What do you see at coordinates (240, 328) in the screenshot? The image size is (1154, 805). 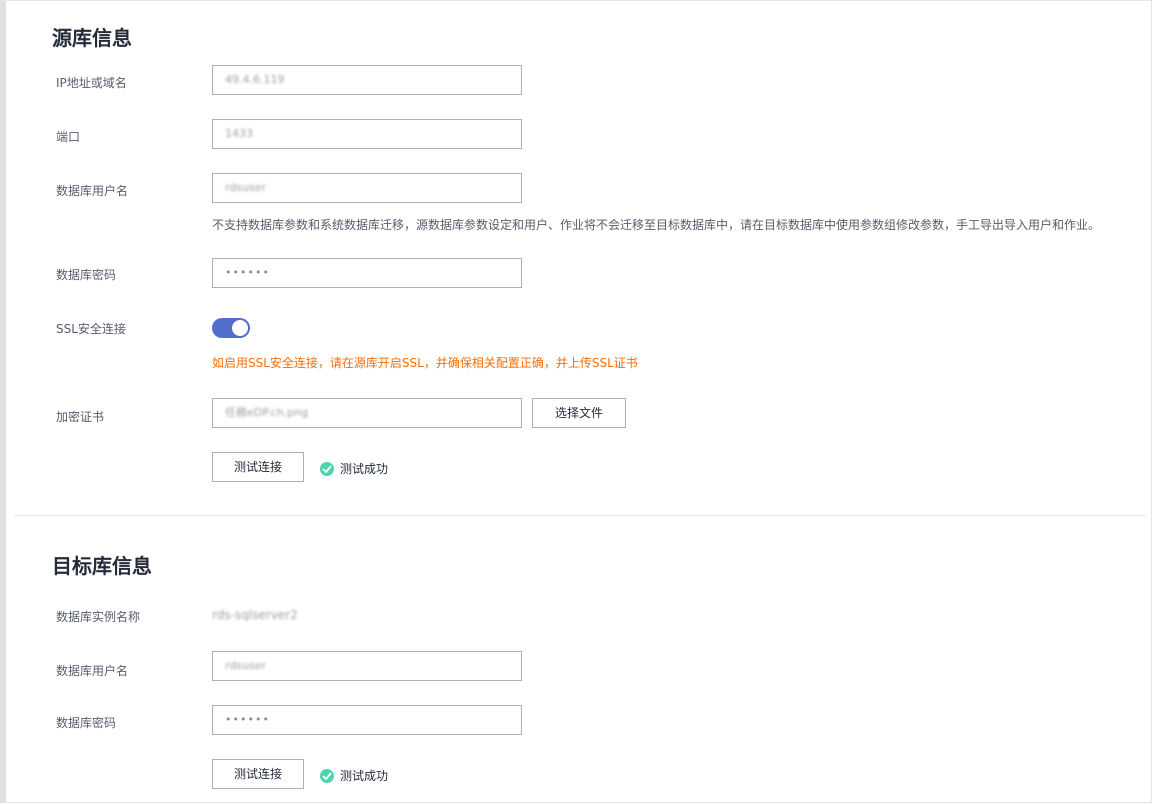 I see `ssl-toggle-knob` at bounding box center [240, 328].